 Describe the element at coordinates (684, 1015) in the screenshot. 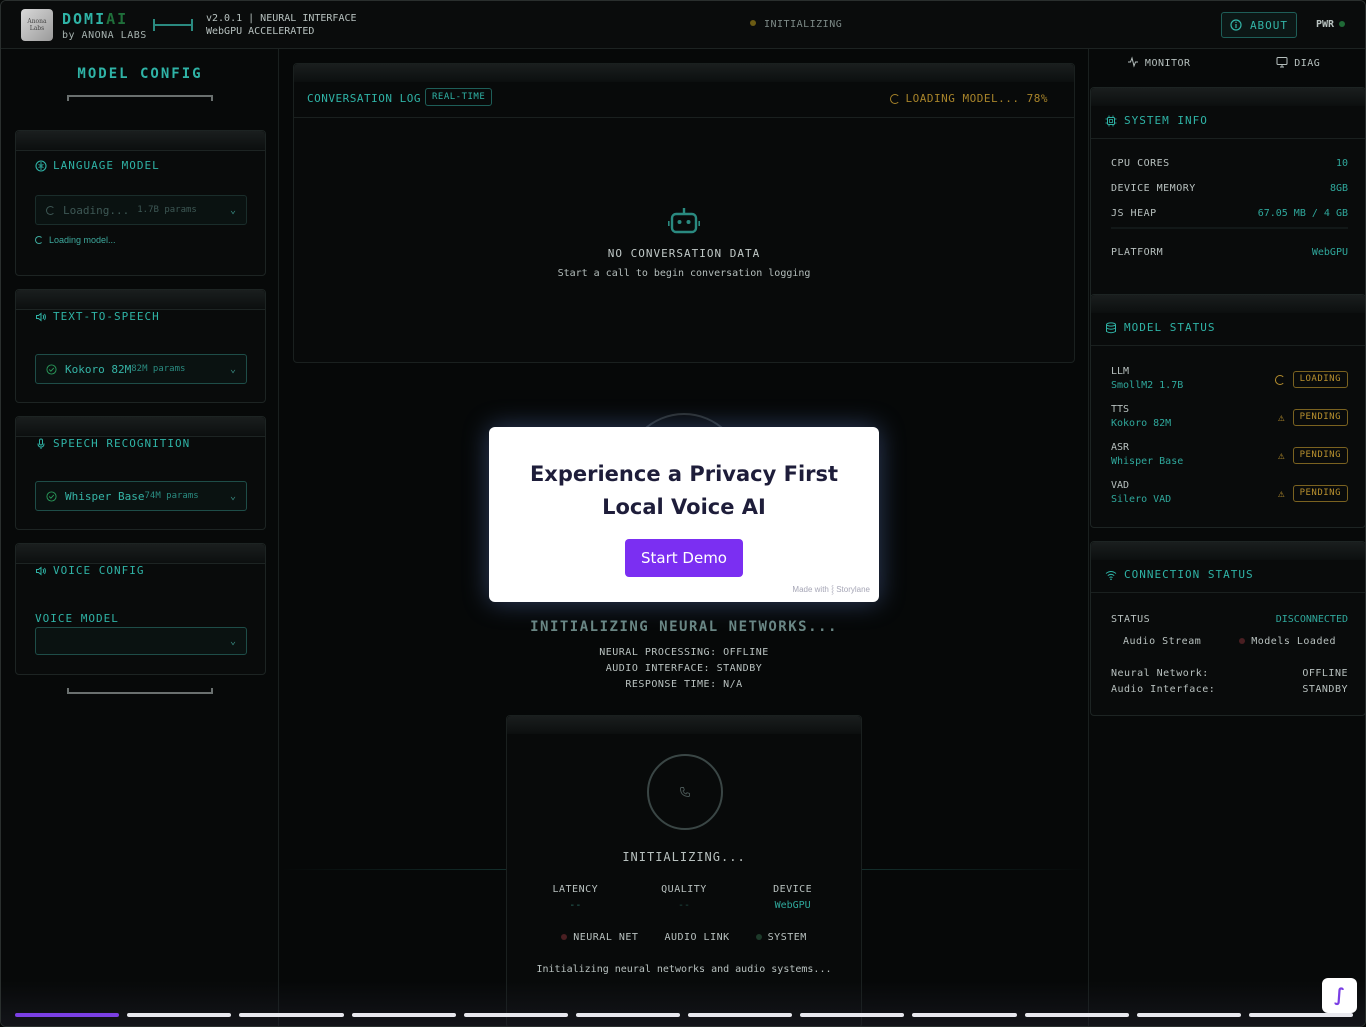

I see `tour-progress` at that location.